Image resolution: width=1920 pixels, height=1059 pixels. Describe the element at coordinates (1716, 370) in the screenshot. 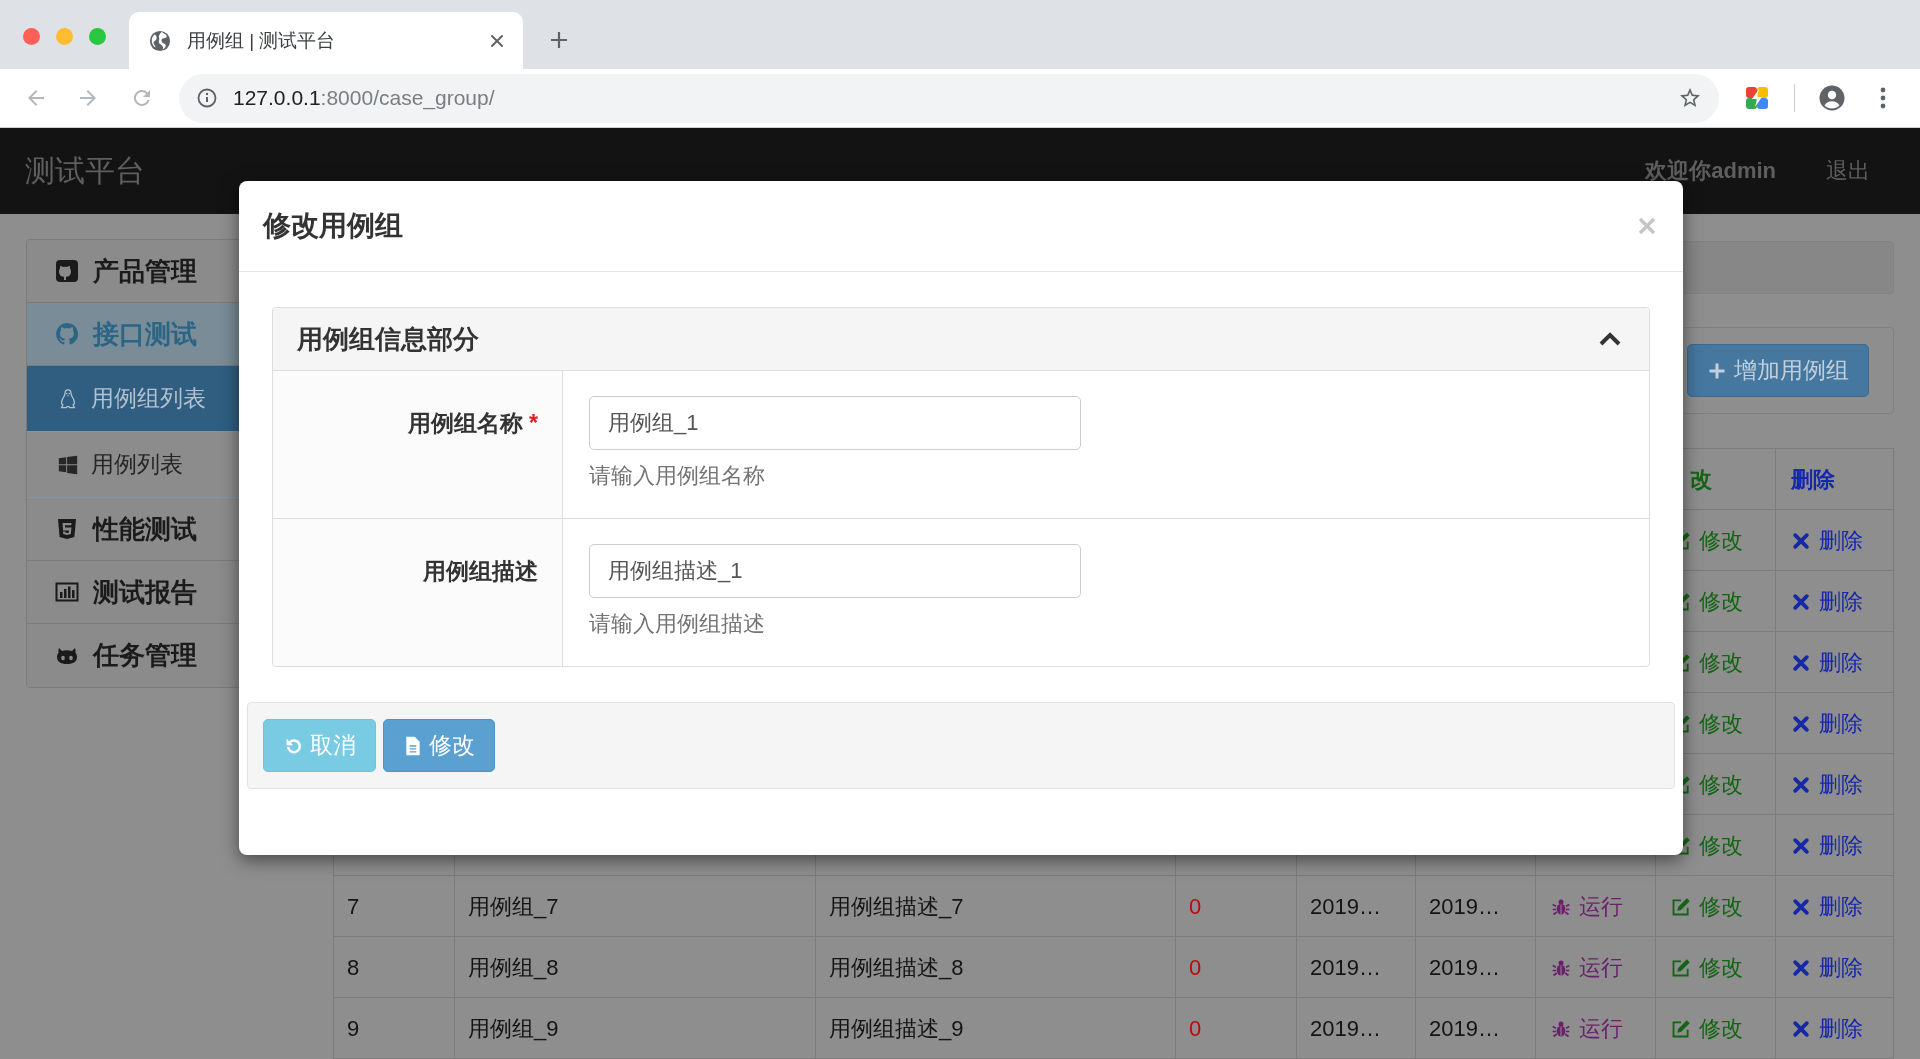

I see `plus-icon` at that location.